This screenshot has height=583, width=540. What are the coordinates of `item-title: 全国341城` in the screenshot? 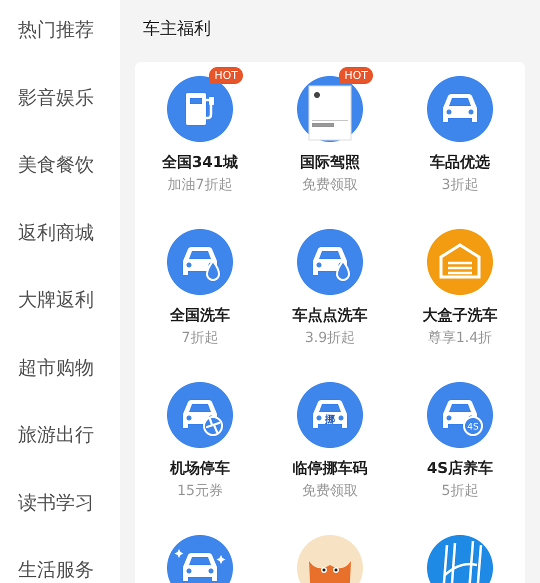 It's located at (200, 162).